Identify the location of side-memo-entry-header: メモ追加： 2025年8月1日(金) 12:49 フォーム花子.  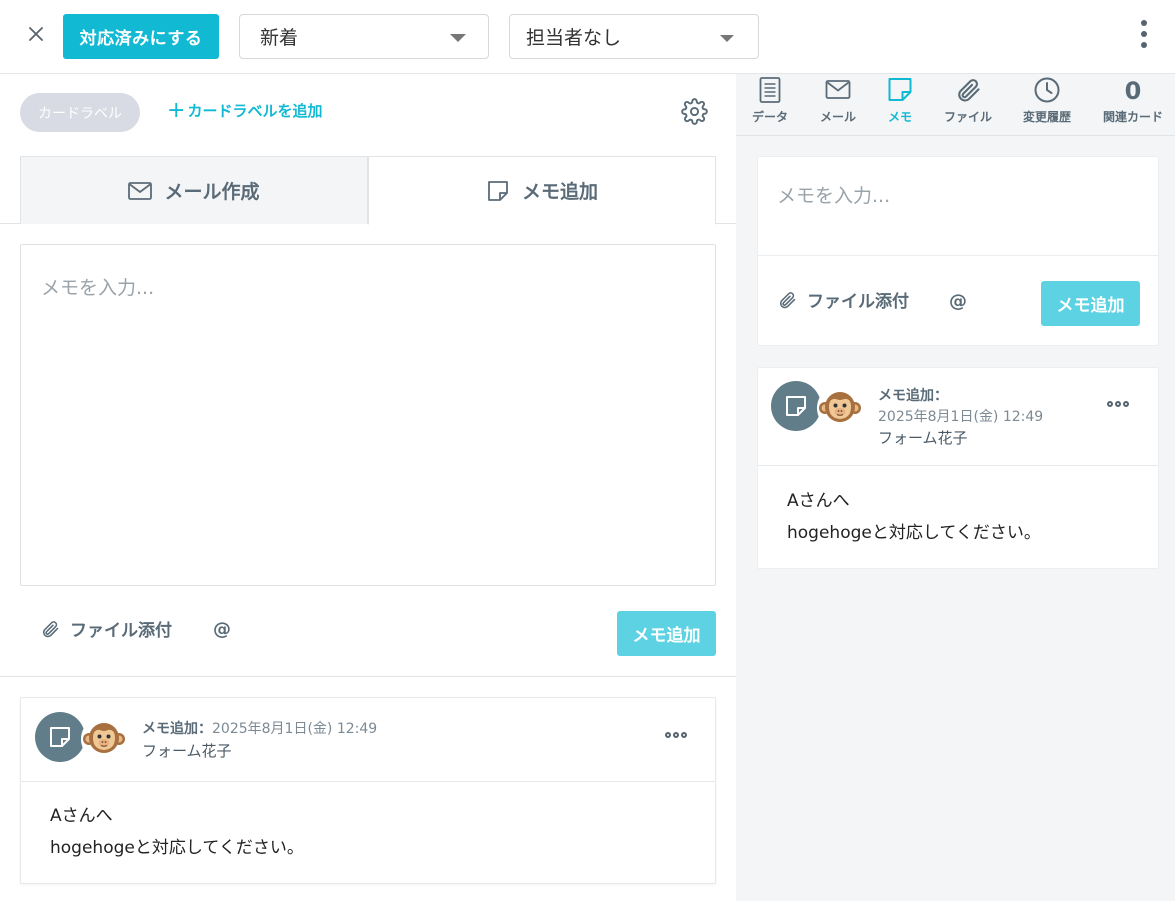
(958, 417).